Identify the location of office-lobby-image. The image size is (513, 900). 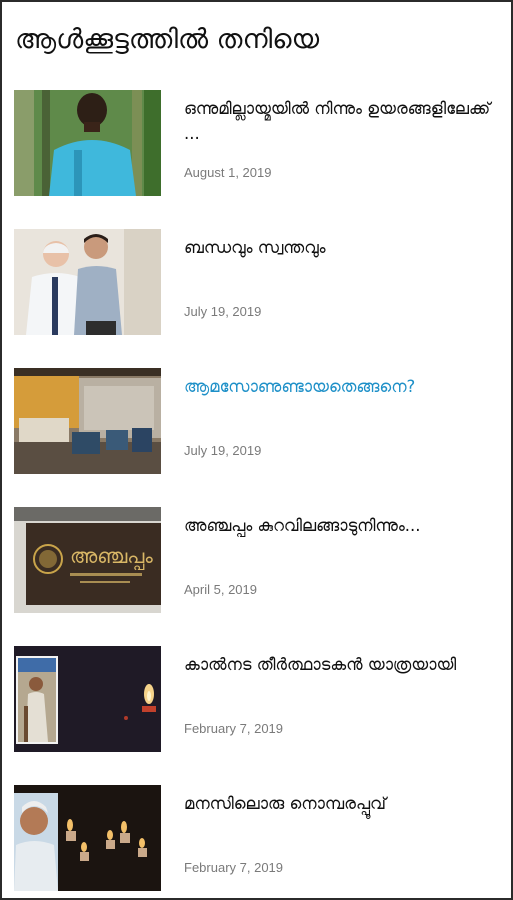
(87, 421).